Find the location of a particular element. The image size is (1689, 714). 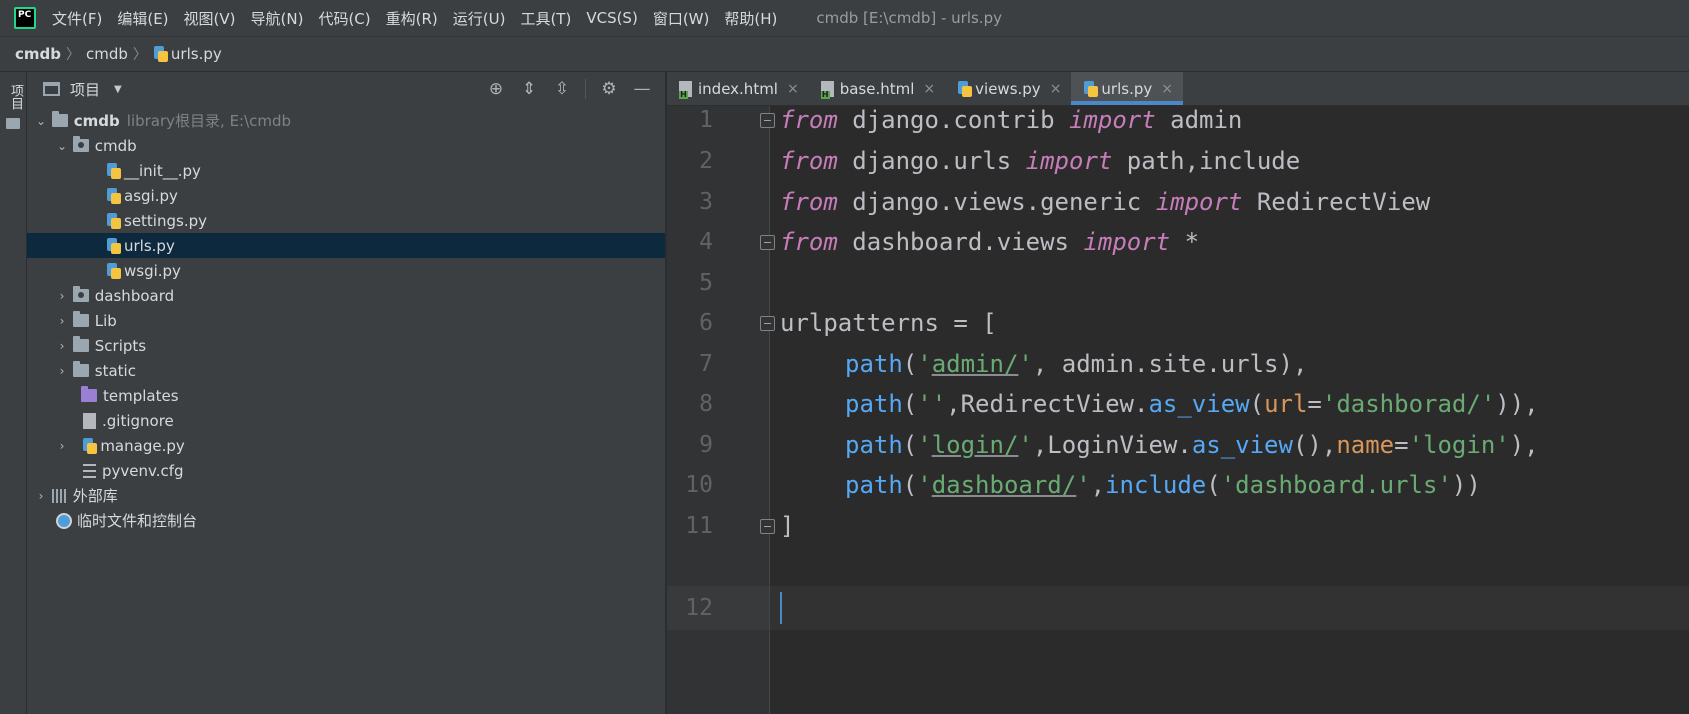

code-token: django.views.generic is located at coordinates (996, 202).